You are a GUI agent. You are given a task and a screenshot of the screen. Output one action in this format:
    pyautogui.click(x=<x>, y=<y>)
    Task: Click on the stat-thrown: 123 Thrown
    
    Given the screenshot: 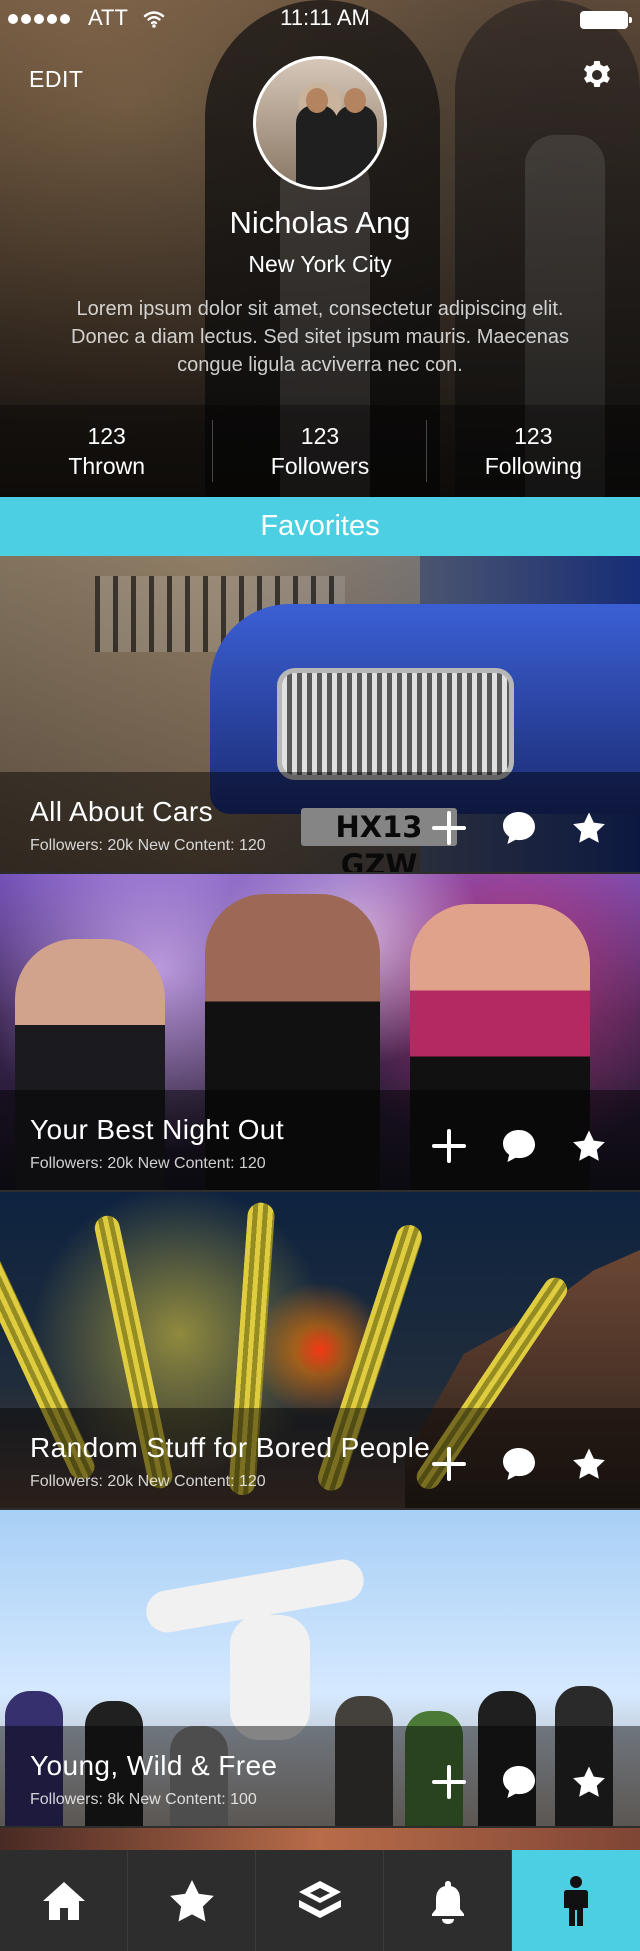 What is the action you would take?
    pyautogui.click(x=107, y=451)
    